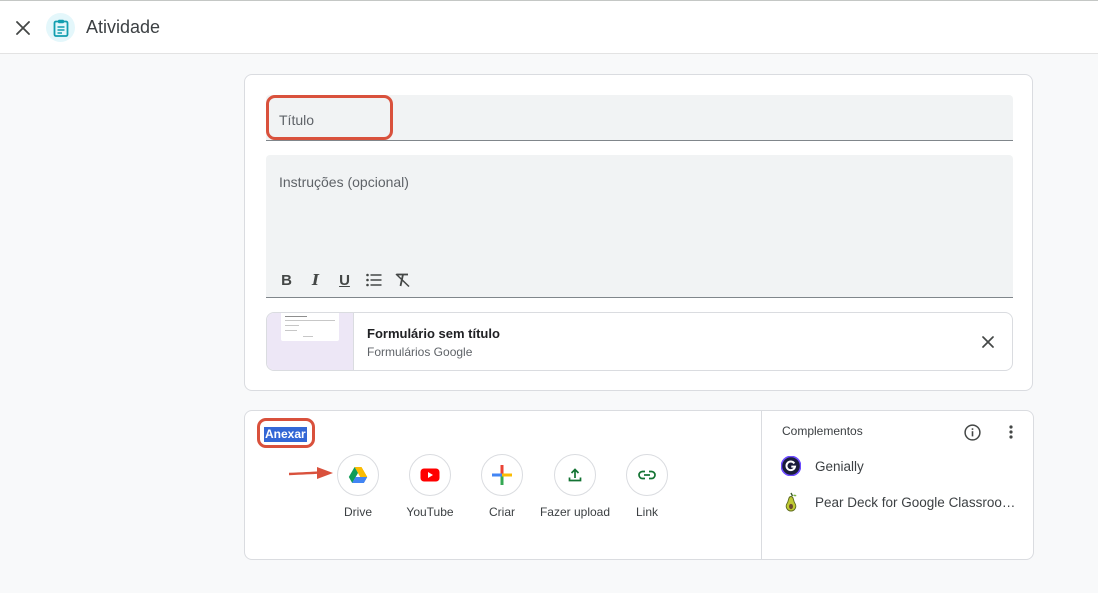 The height and width of the screenshot is (593, 1098). I want to click on attach-upload-button: Fazer upload, so click(575, 487).